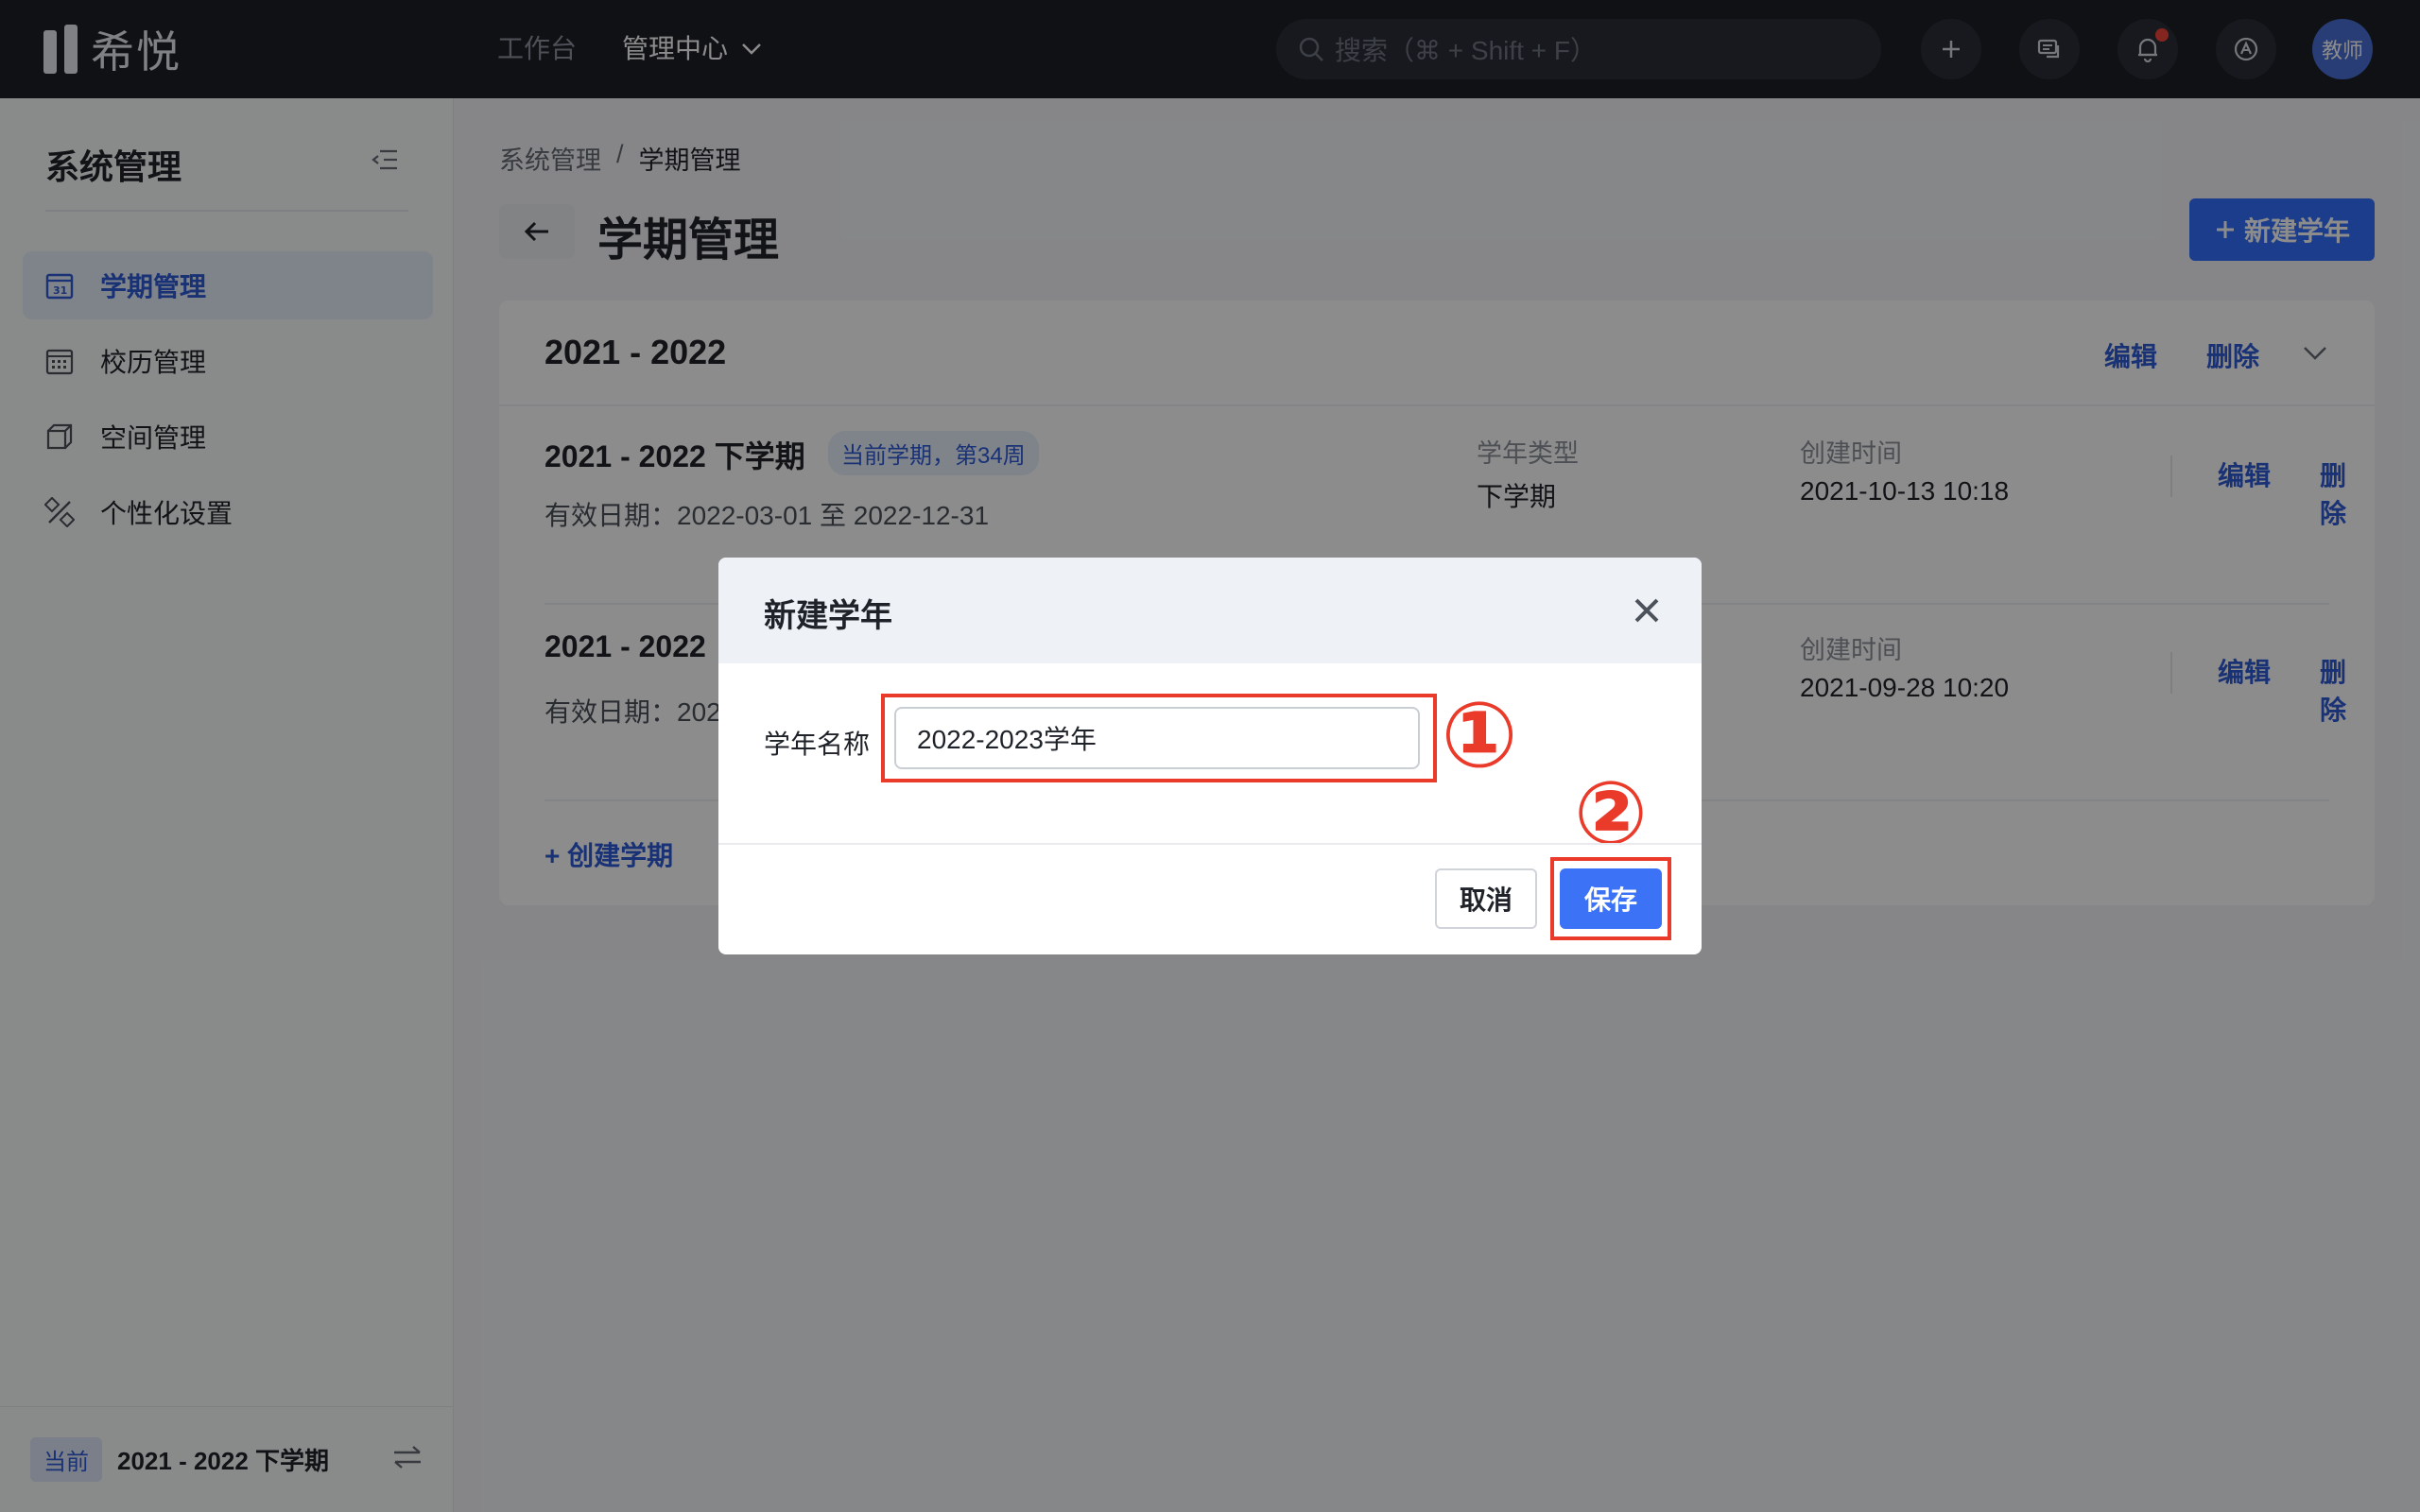 Image resolution: width=2420 pixels, height=1512 pixels. What do you see at coordinates (1486, 898) in the screenshot?
I see `cancel-button: 取消` at bounding box center [1486, 898].